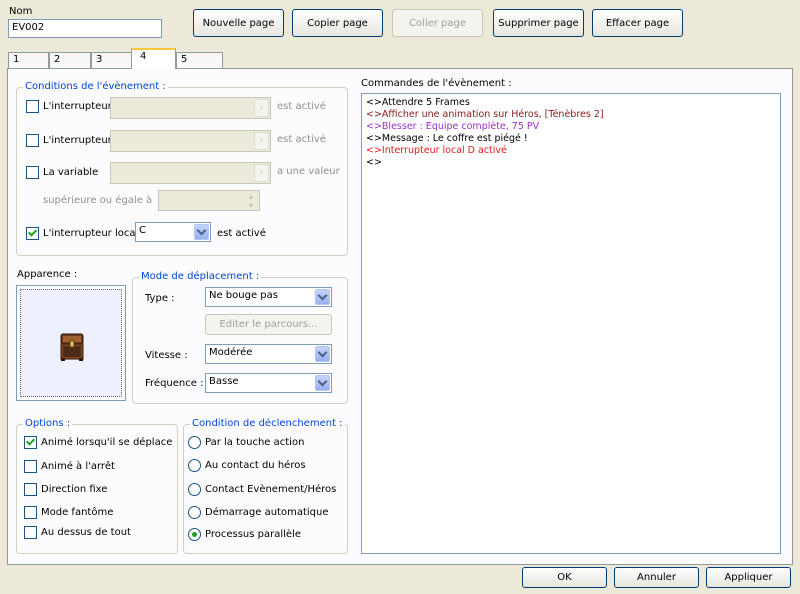 The width and height of the screenshot is (800, 594). Describe the element at coordinates (261, 141) in the screenshot. I see `switch2-arrow-icon: ›` at that location.